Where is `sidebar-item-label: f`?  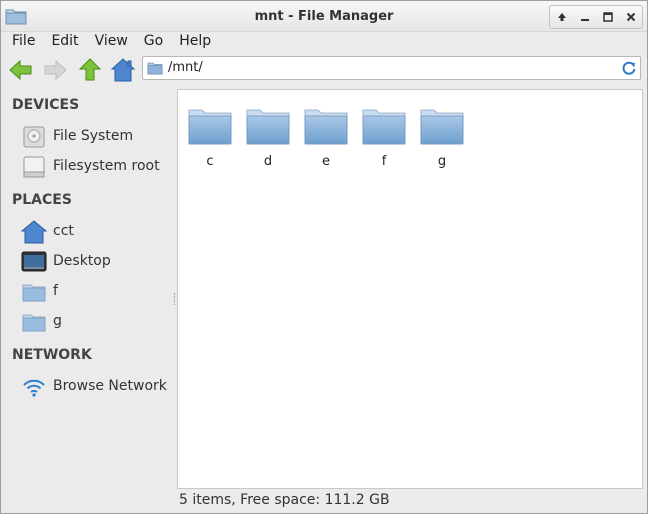 sidebar-item-label: f is located at coordinates (55, 291).